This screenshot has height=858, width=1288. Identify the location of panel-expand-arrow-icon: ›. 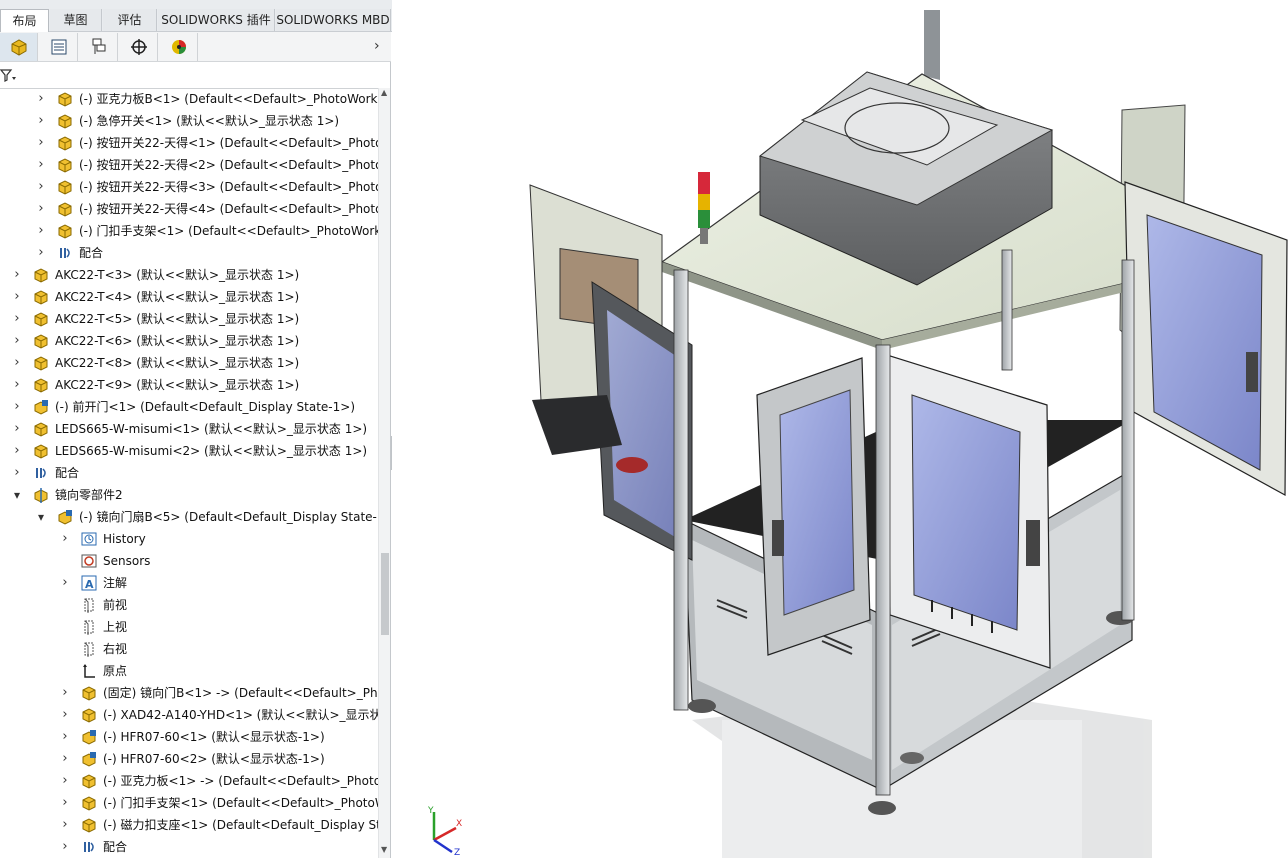
(377, 46).